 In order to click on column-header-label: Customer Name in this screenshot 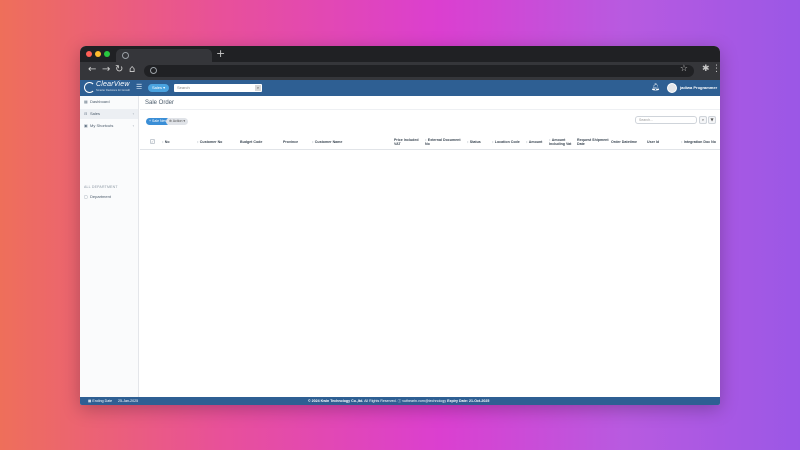, I will do `click(328, 141)`.